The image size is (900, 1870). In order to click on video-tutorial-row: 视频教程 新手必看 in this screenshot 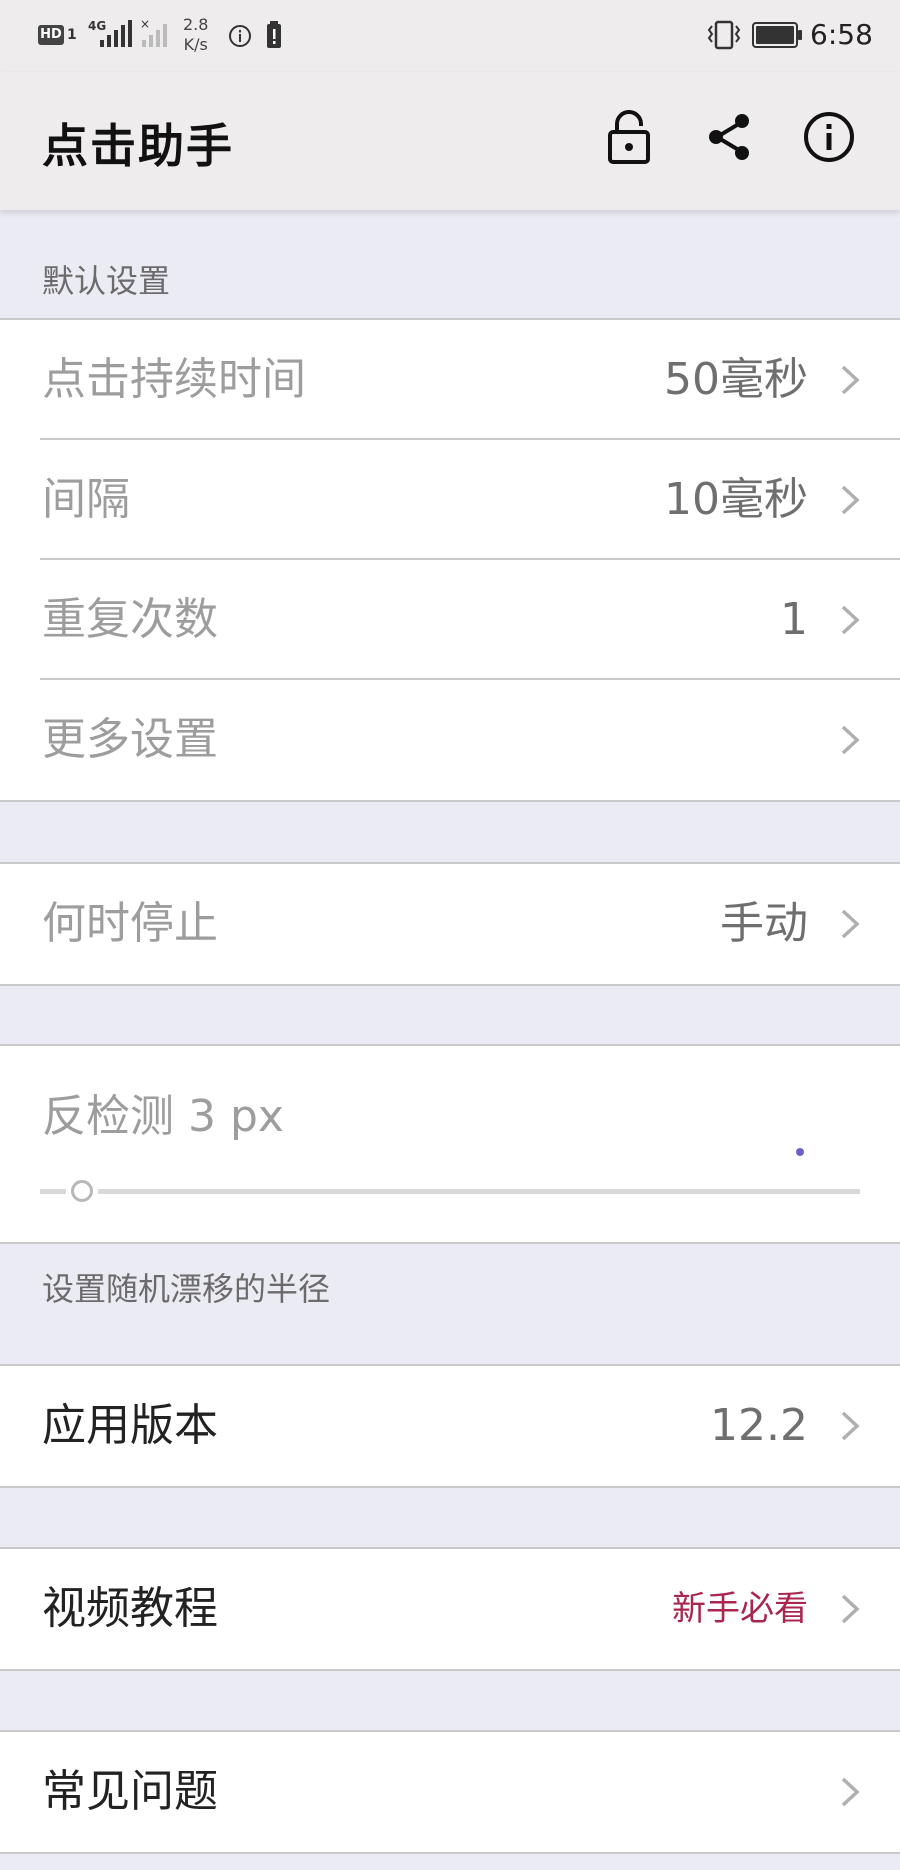, I will do `click(450, 1609)`.